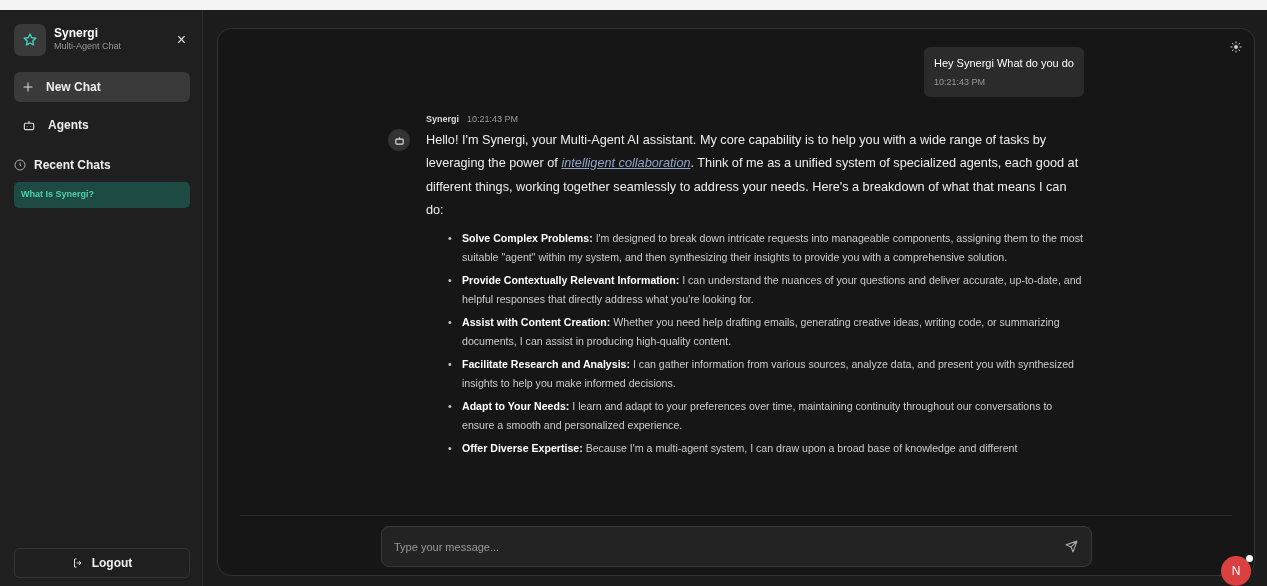  What do you see at coordinates (72, 165) in the screenshot?
I see `section-heading: Recent Chats` at bounding box center [72, 165].